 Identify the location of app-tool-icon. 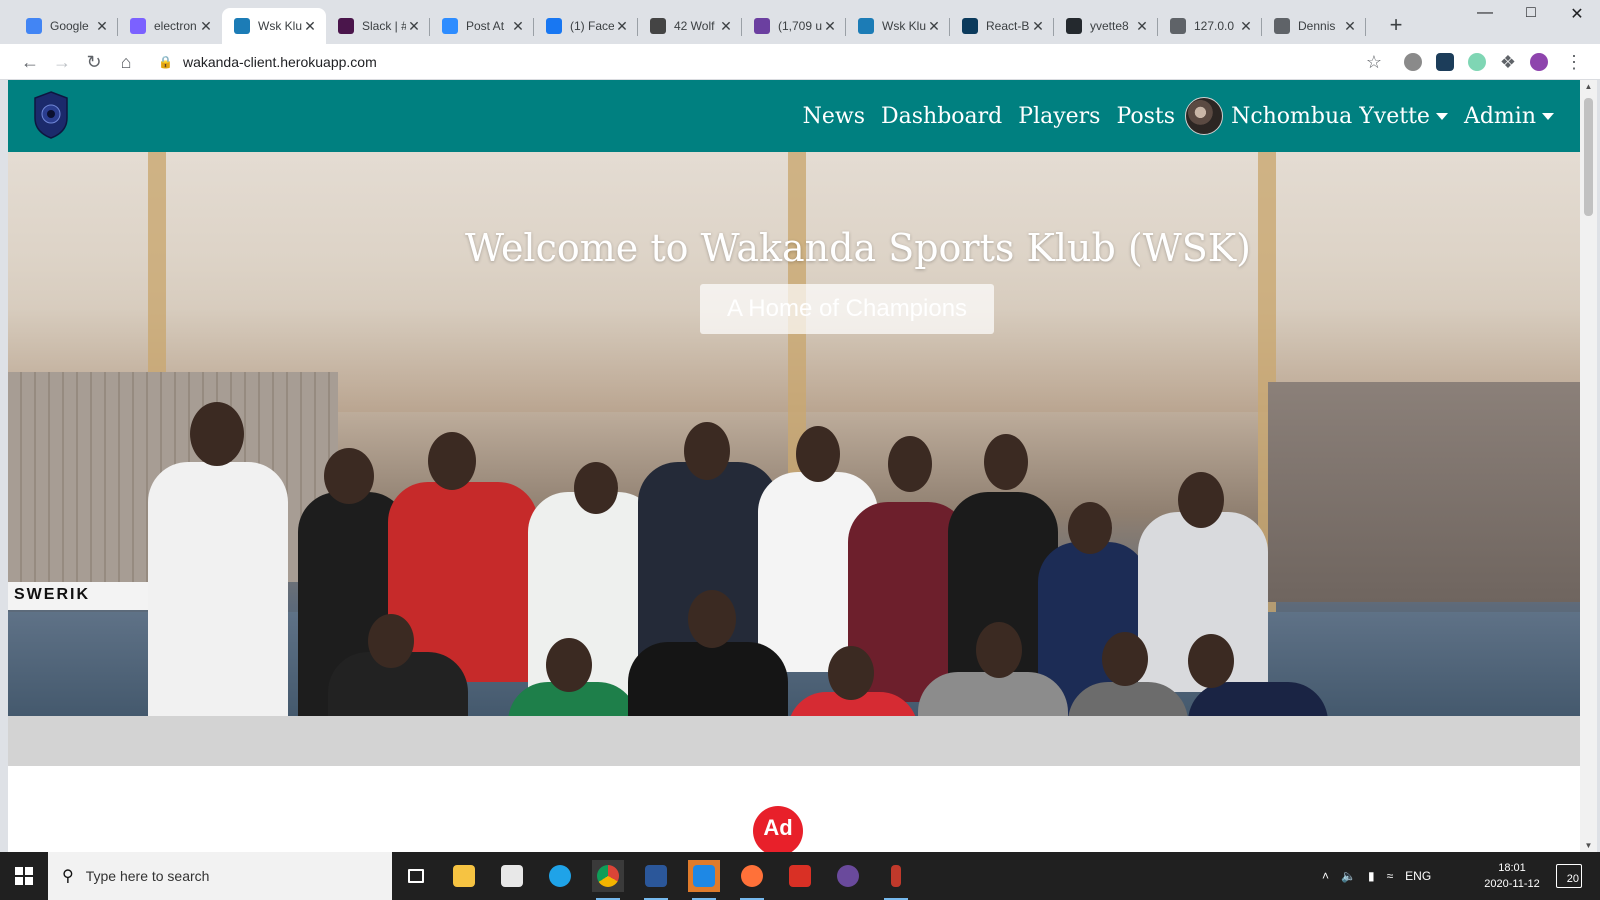
(896, 880).